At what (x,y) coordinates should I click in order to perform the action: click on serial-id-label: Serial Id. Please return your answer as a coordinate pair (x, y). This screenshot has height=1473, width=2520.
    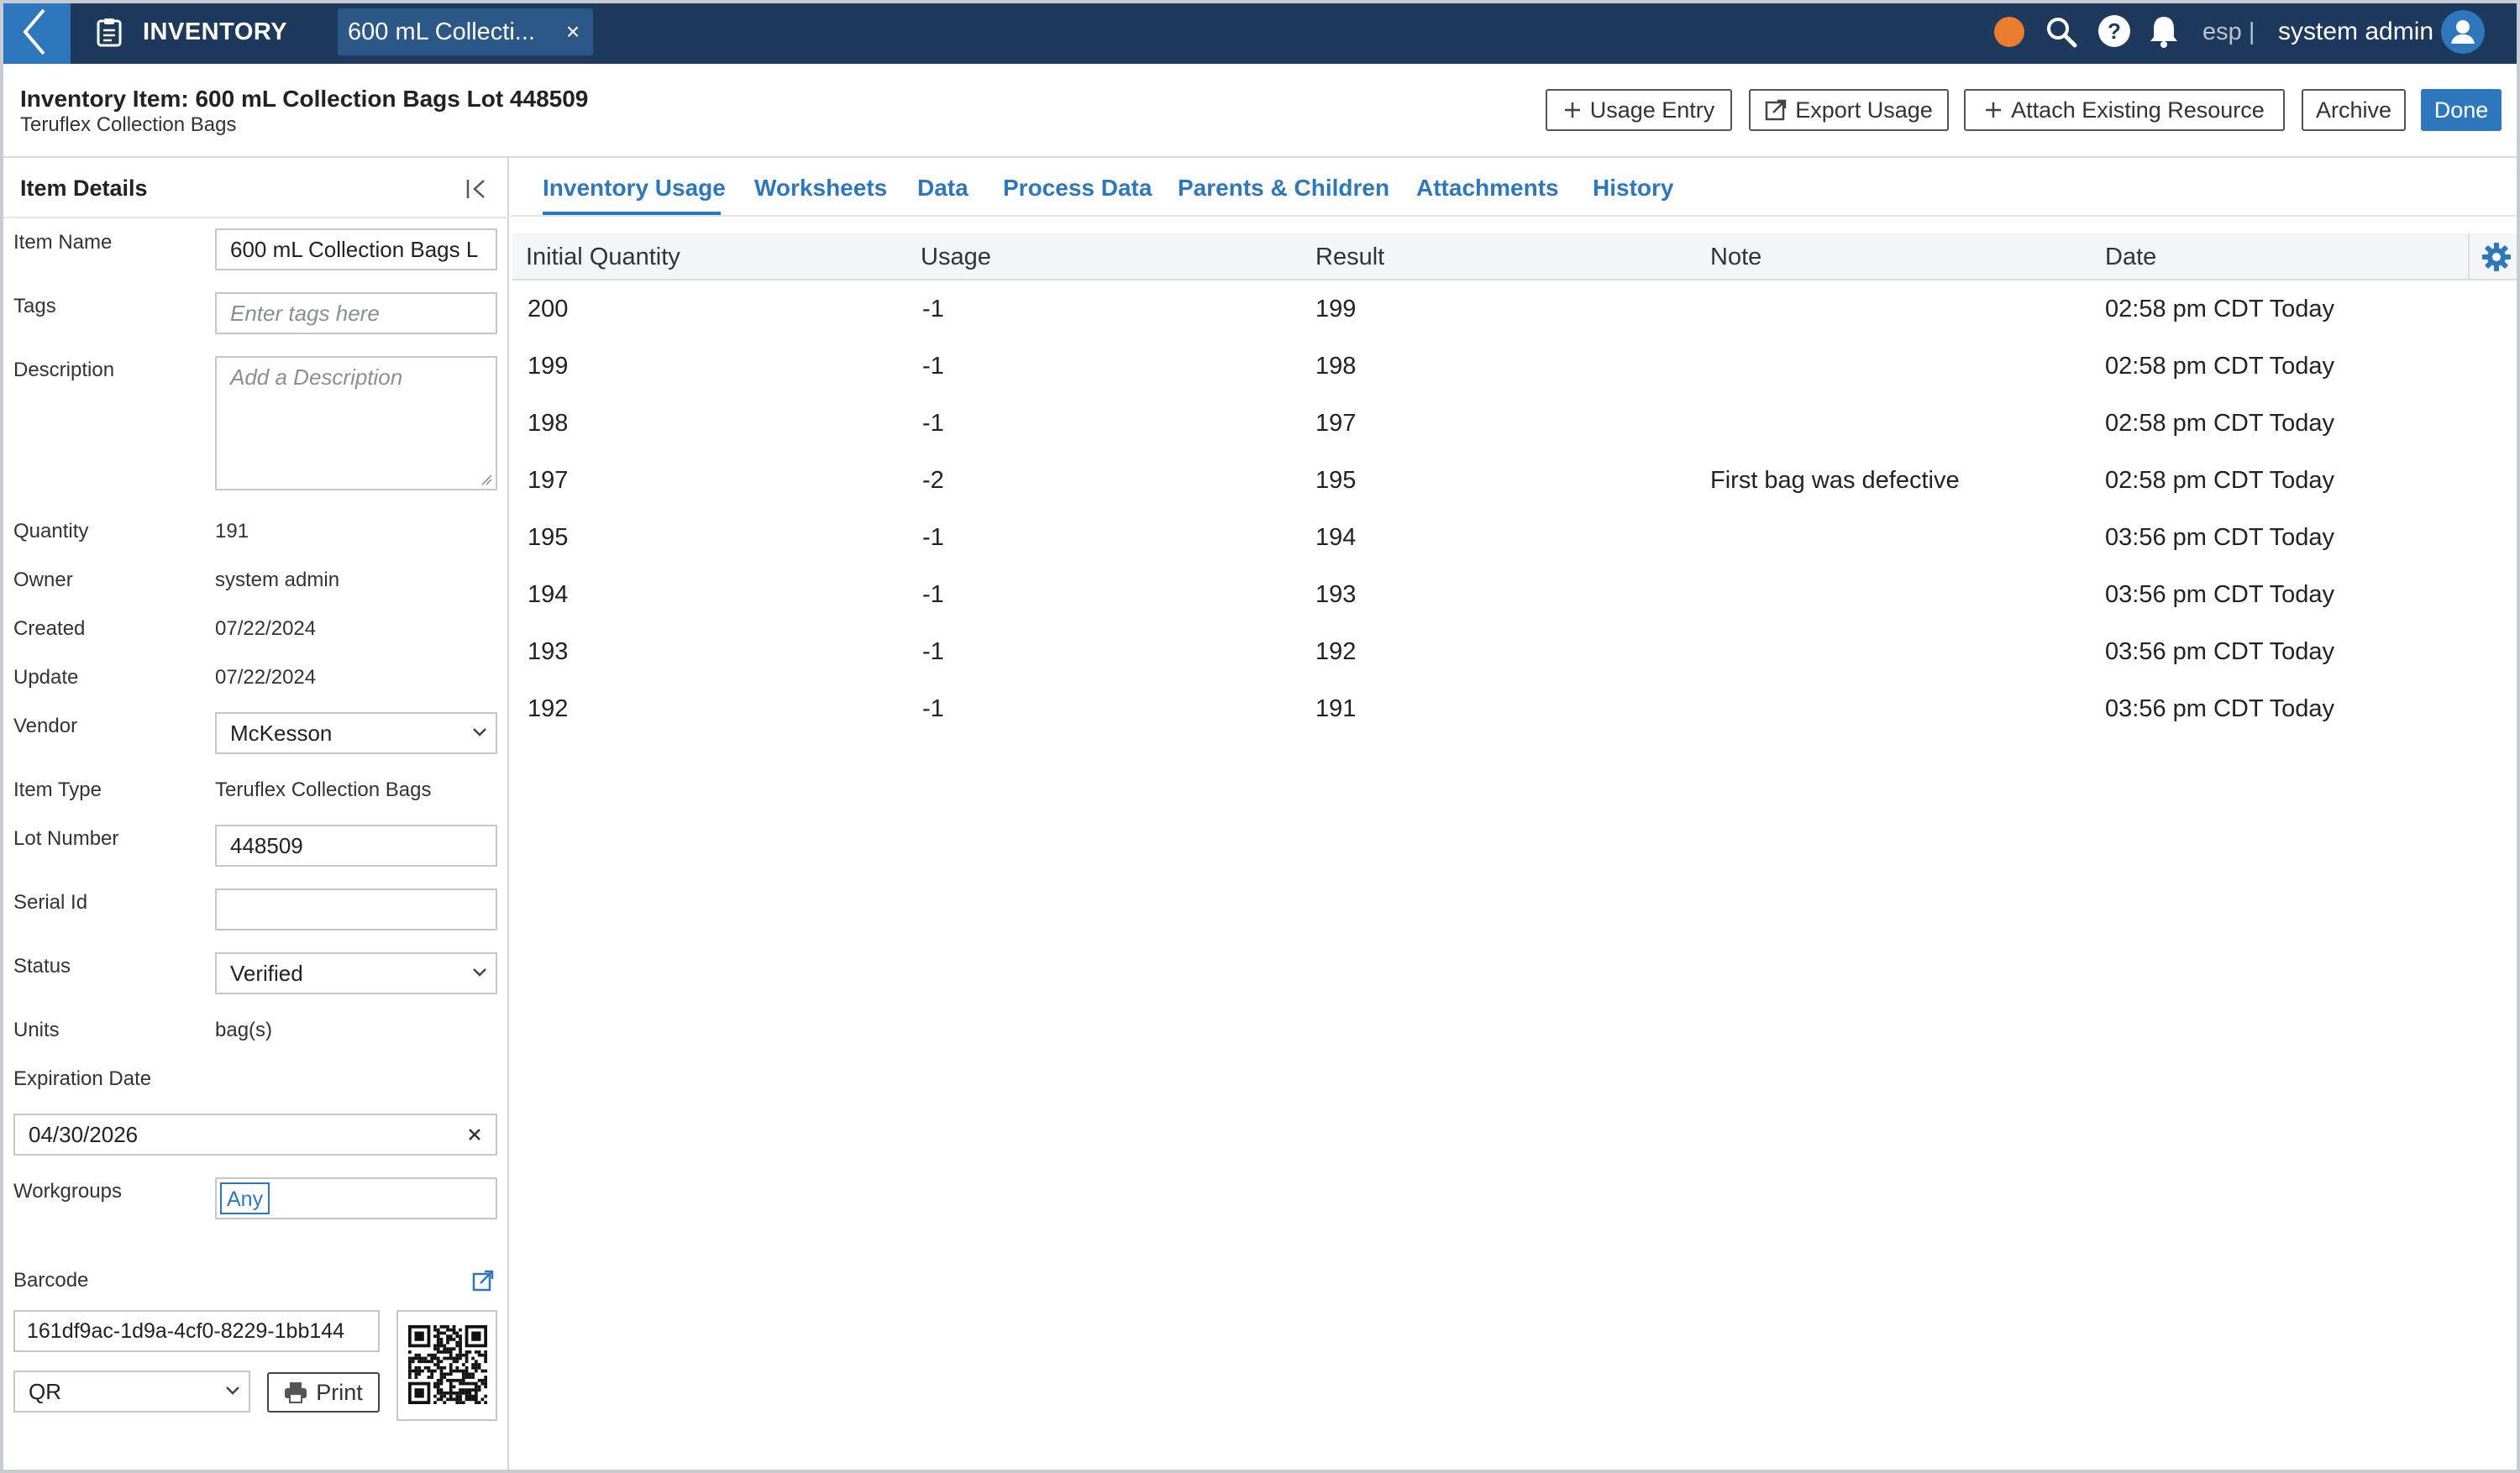
    Looking at the image, I should click on (50, 903).